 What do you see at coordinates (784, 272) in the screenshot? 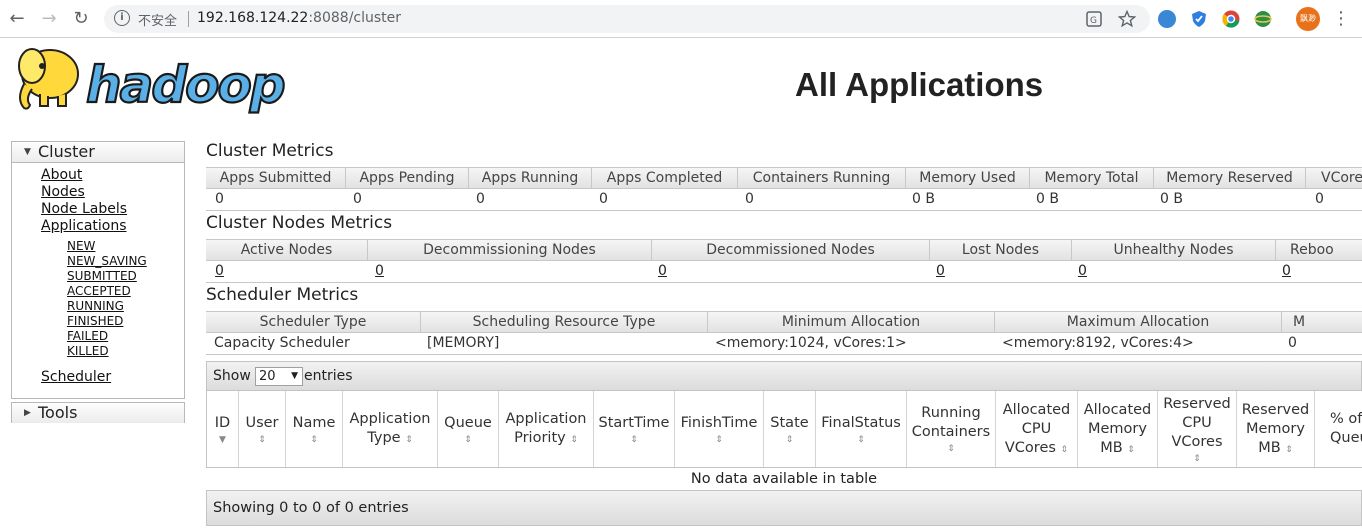
I see `nodes-metrics-value-row: 0 0 0 0 0 0` at bounding box center [784, 272].